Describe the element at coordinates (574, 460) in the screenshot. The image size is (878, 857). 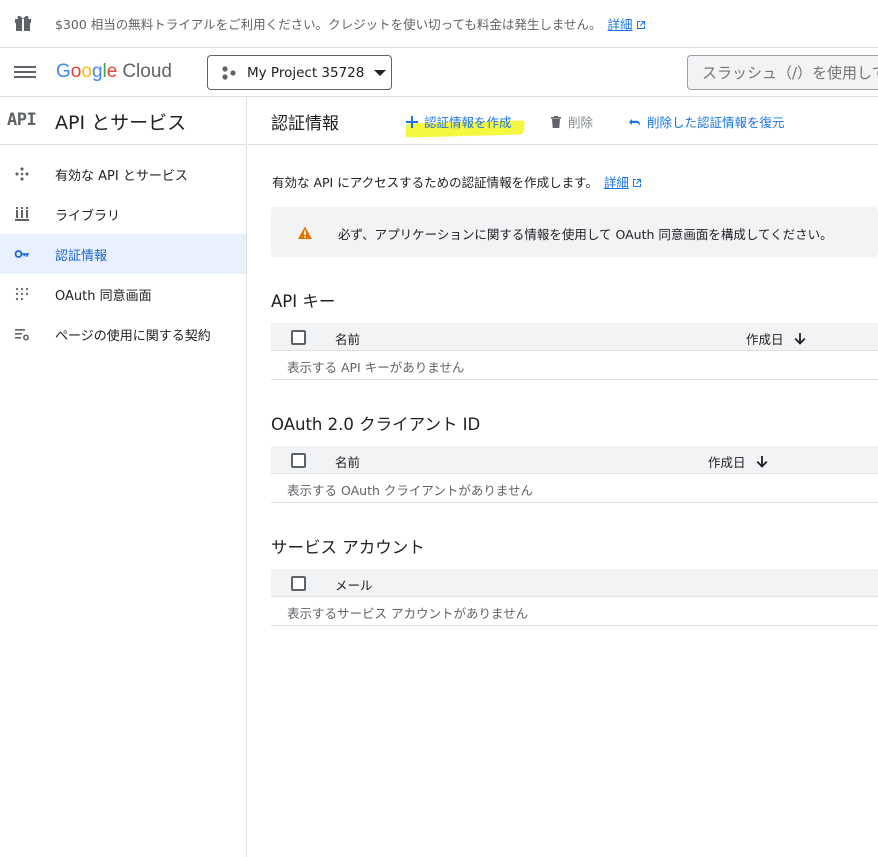
I see `oauth-clients-table-header: 名前 作成日` at that location.